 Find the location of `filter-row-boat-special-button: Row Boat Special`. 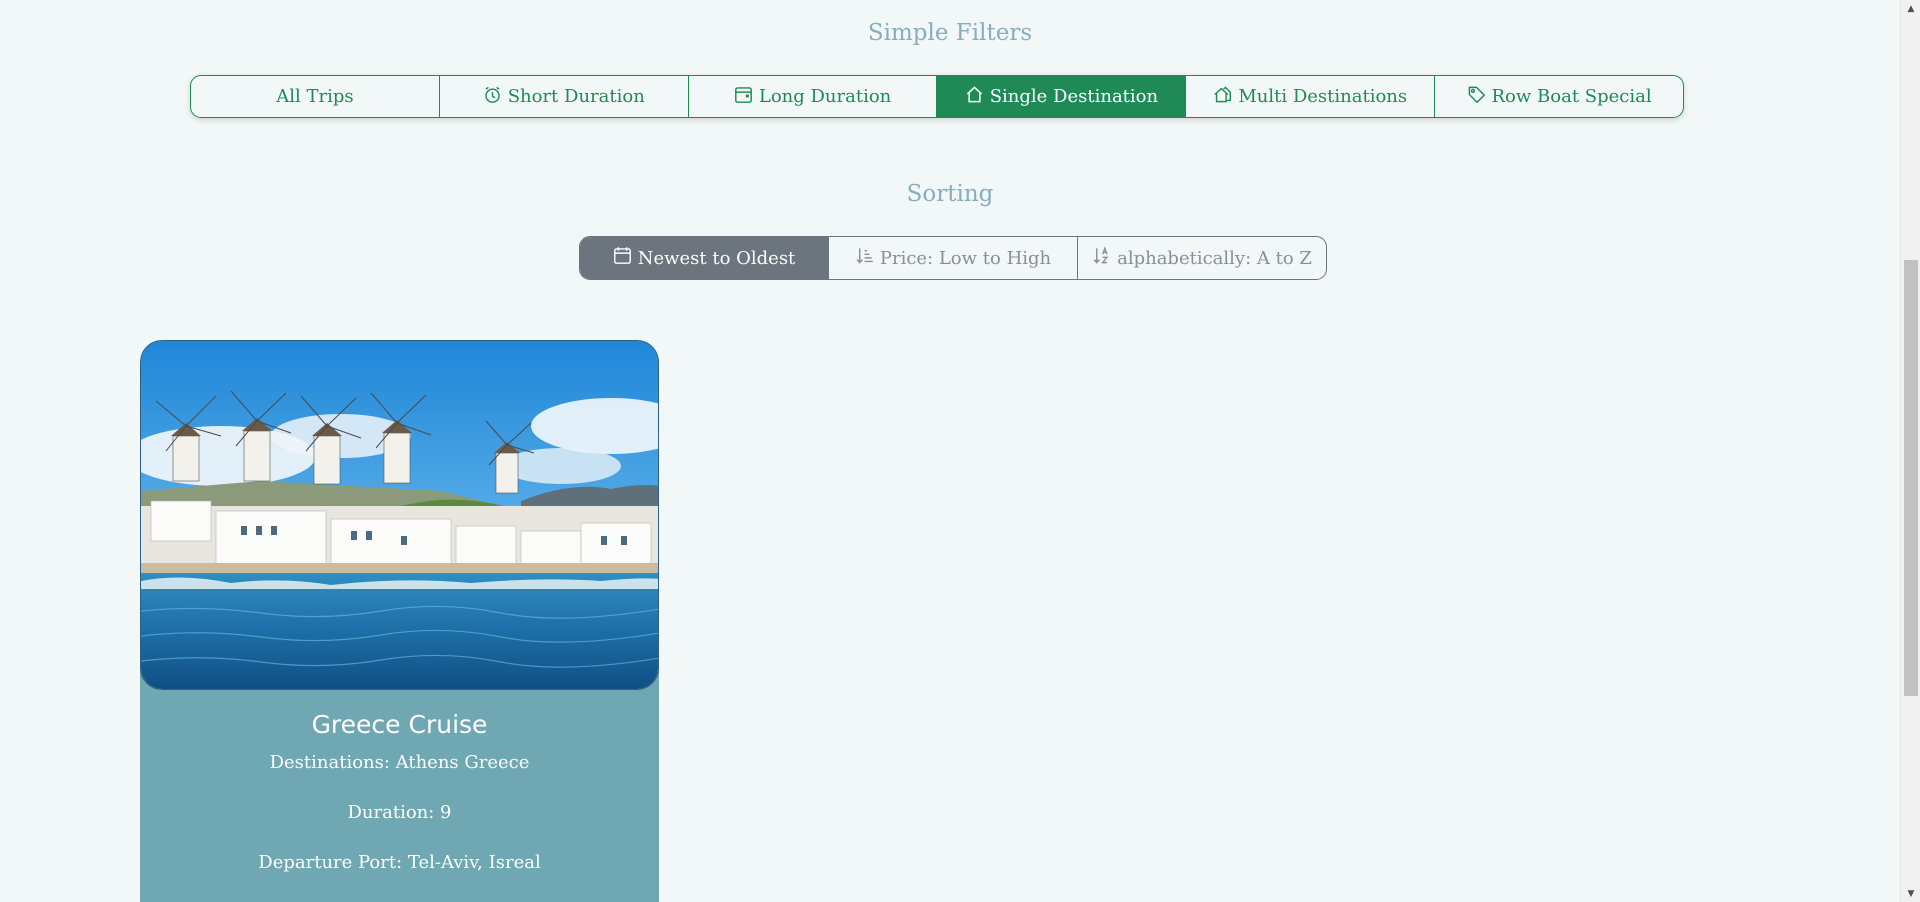

filter-row-boat-special-button: Row Boat Special is located at coordinates (1559, 96).